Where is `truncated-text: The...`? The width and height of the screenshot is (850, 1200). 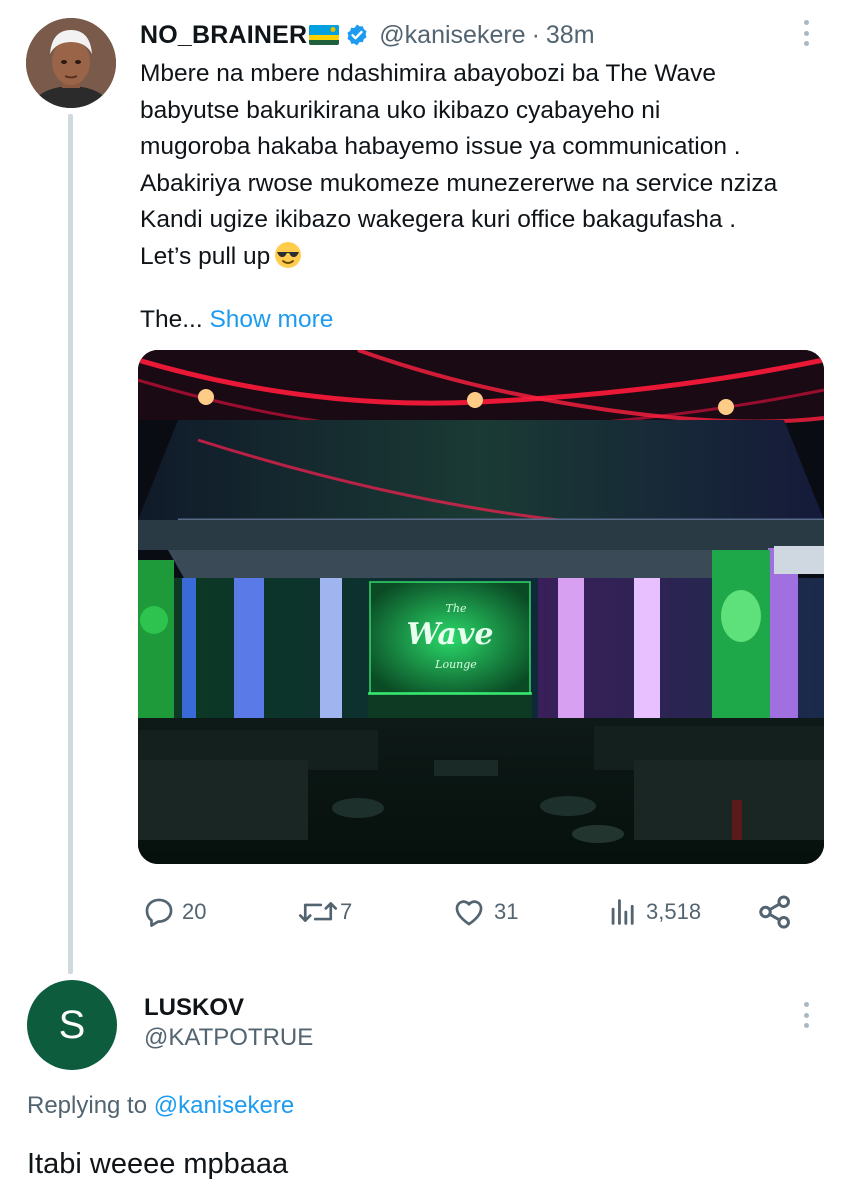
truncated-text: The... is located at coordinates (171, 319).